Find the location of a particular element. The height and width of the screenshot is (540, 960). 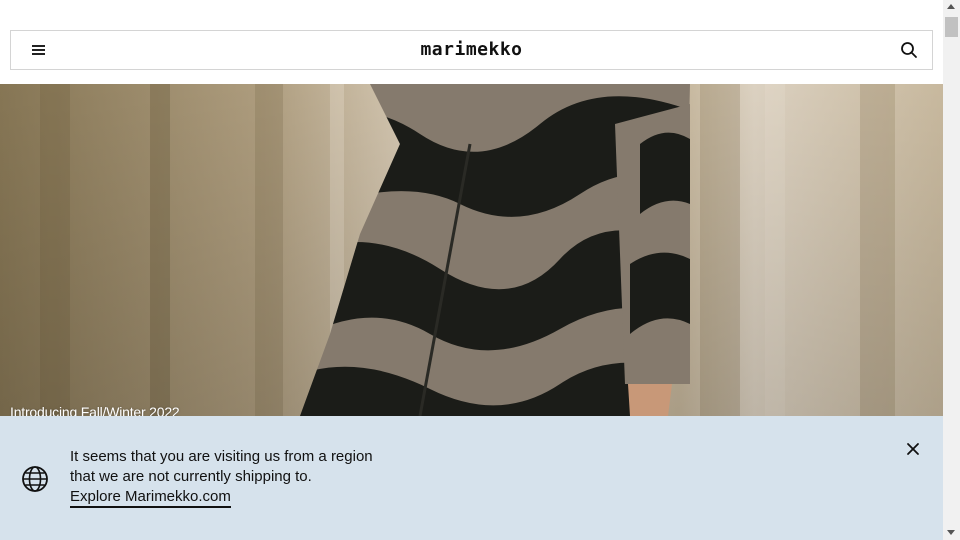

explore-marimekko-link: Explore Marimekko.com is located at coordinates (150, 498).